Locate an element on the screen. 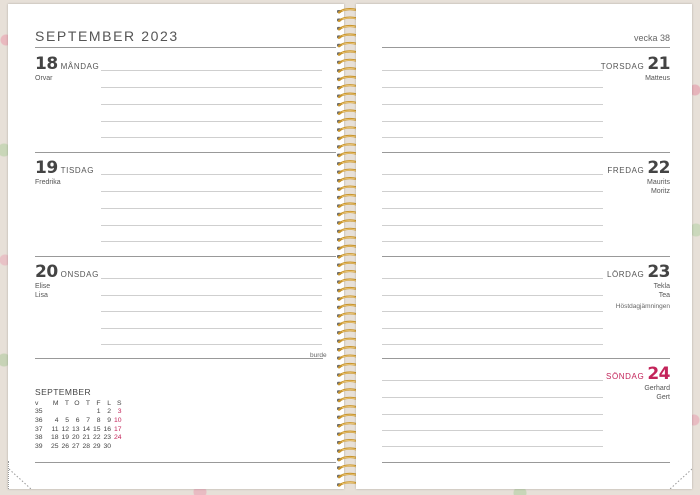 The height and width of the screenshot is (495, 700). day-name: MÅNDAG is located at coordinates (80, 66).